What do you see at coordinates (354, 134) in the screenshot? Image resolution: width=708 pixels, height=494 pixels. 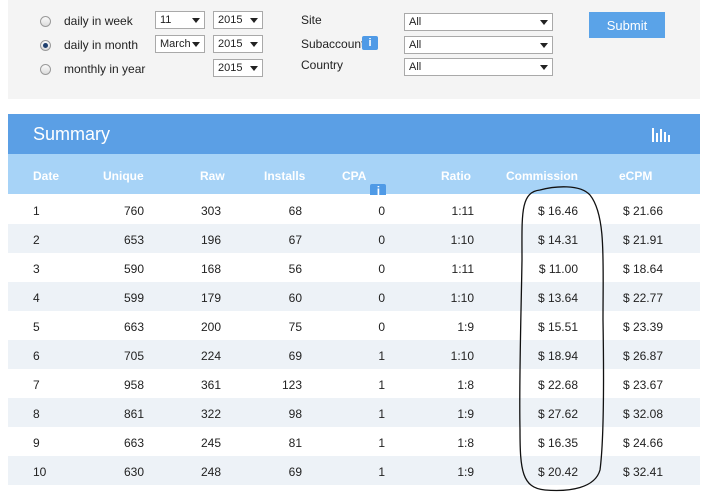 I see `summary-header: Summary` at bounding box center [354, 134].